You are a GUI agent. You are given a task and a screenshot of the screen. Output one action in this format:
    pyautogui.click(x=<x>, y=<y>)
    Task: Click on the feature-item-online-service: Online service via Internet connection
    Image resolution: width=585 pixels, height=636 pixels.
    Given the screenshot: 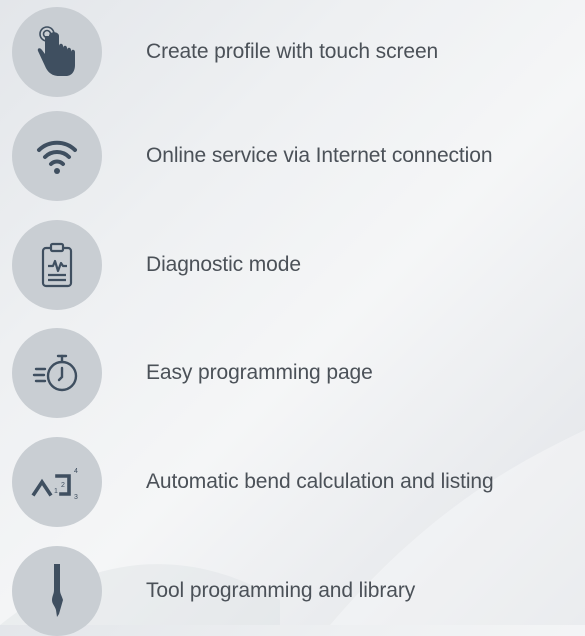 What is the action you would take?
    pyautogui.click(x=252, y=156)
    